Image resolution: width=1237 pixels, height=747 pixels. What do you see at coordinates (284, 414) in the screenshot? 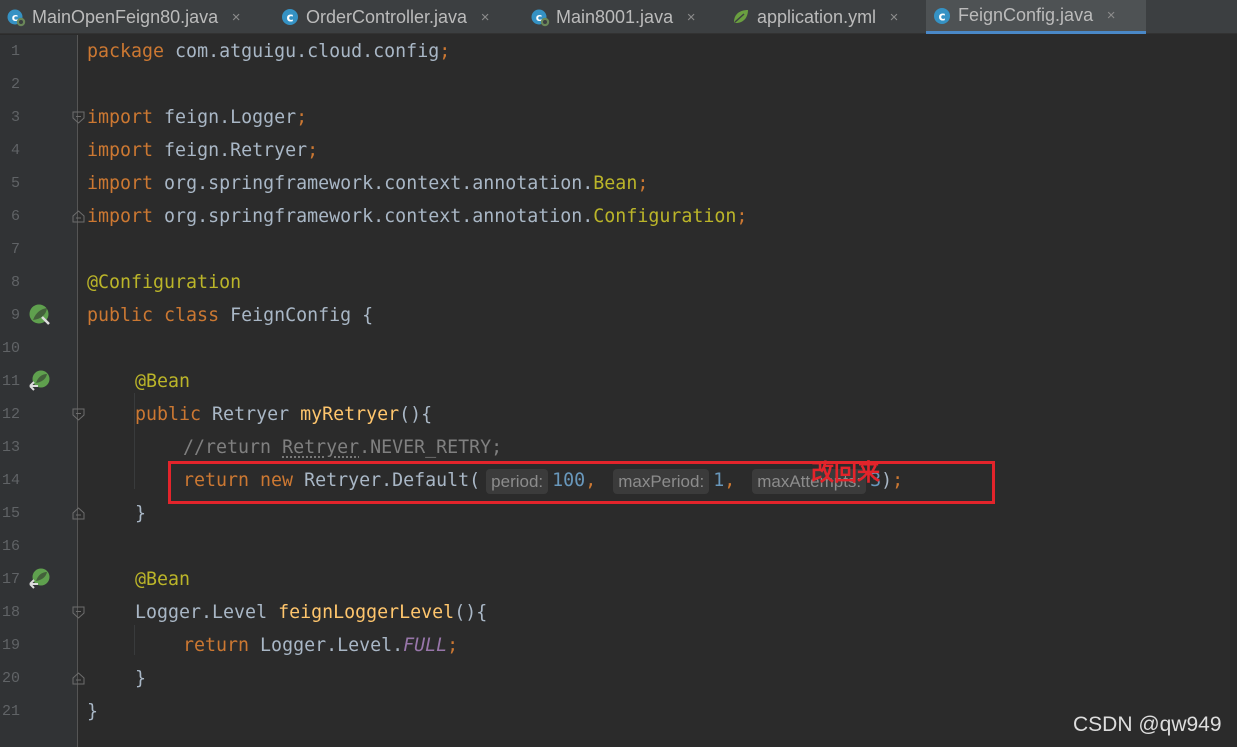
I see `code-text: public Retryer myRetryer(){` at bounding box center [284, 414].